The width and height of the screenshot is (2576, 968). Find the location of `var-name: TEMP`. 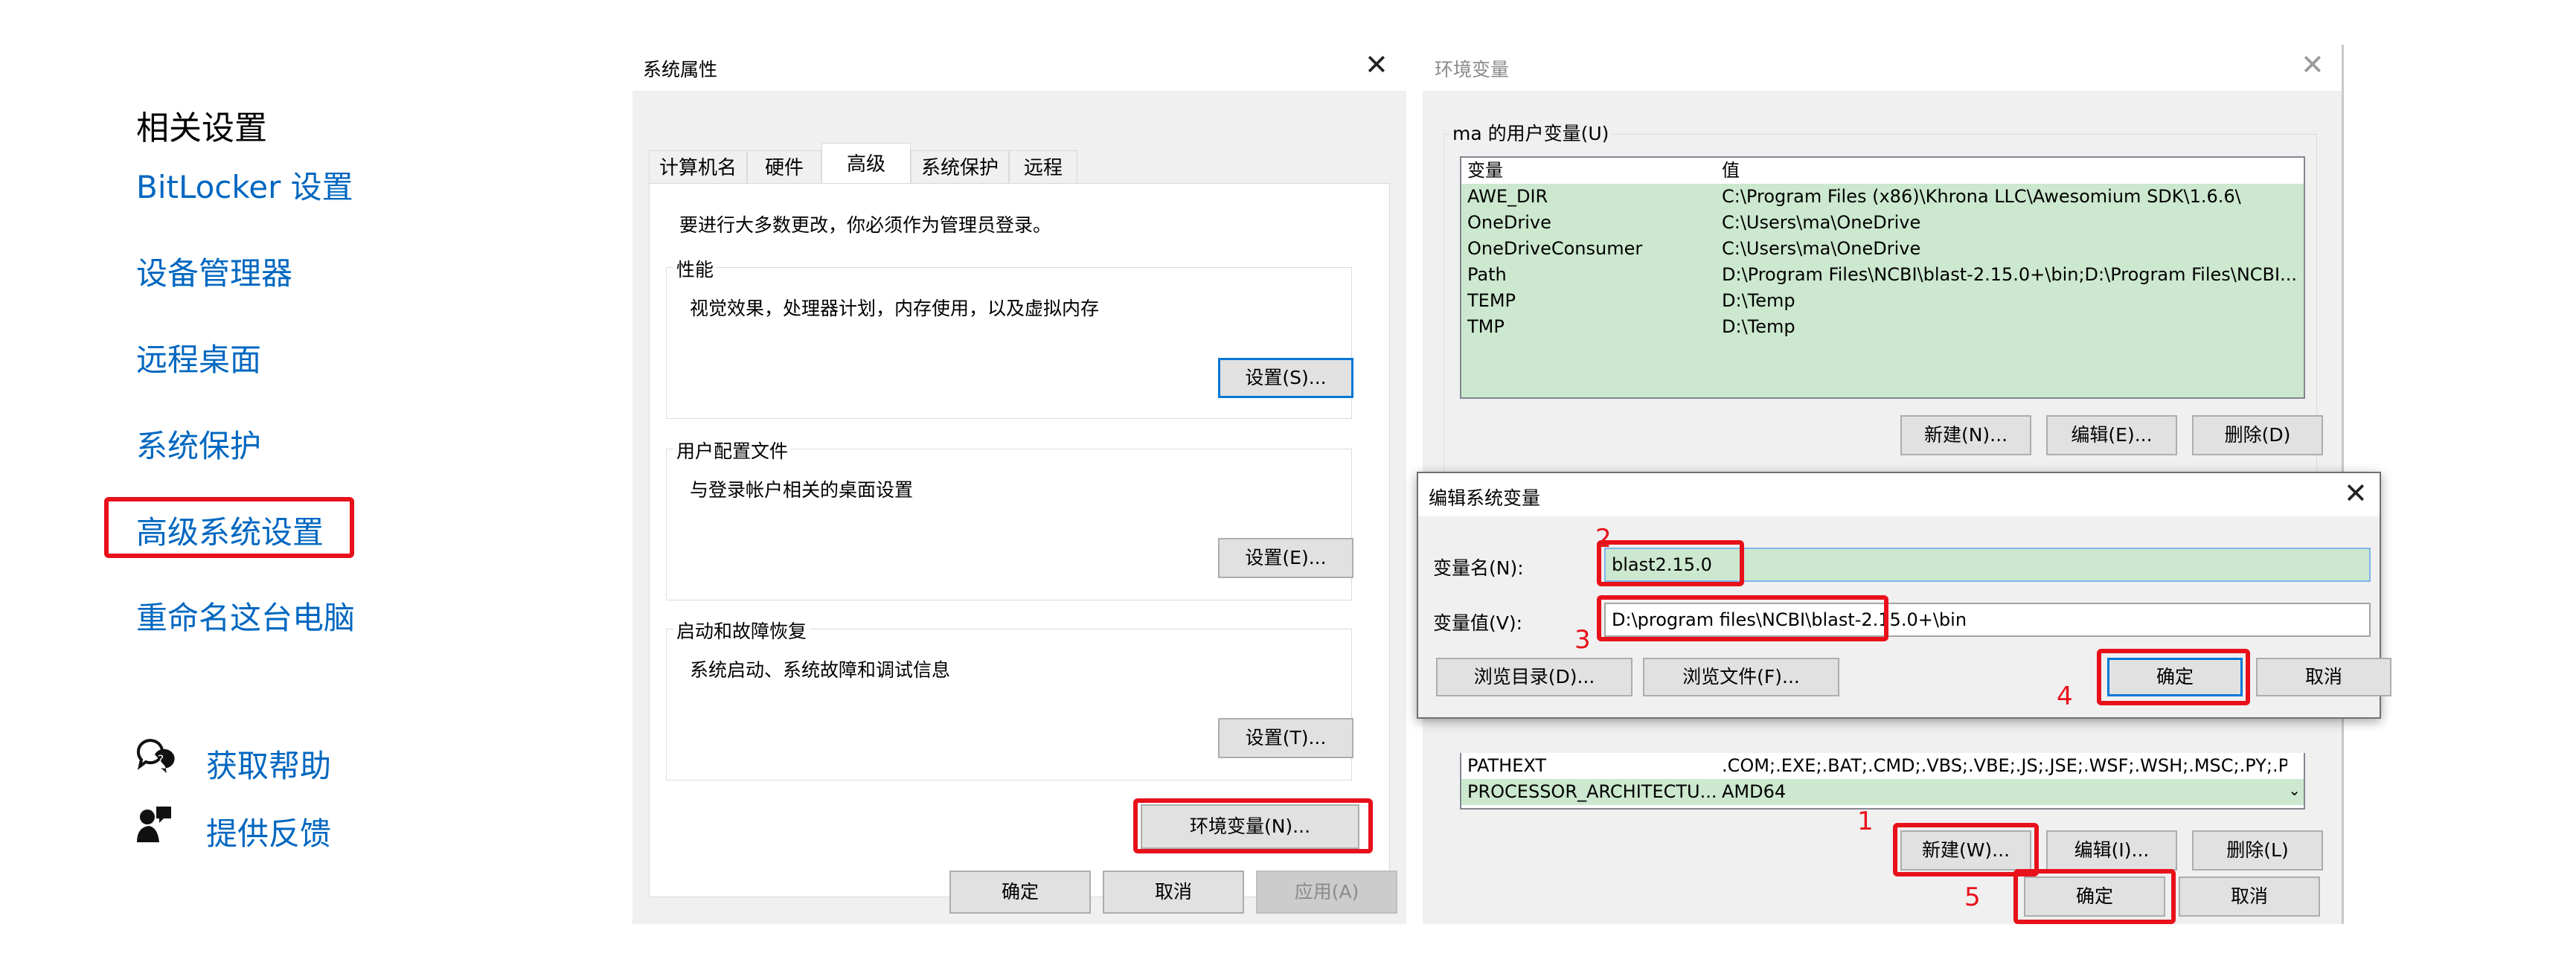

var-name: TEMP is located at coordinates (1492, 300).